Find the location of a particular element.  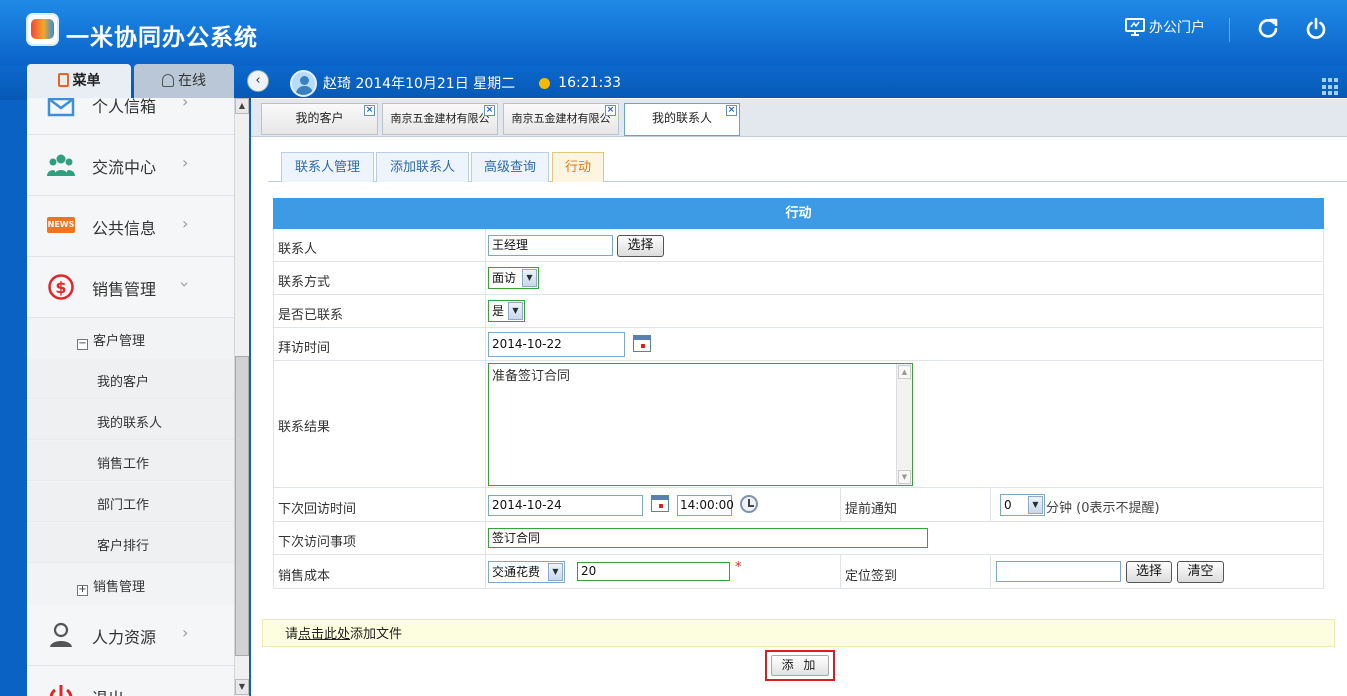

sidebar-sub-sales-work: 销售工作 is located at coordinates (130, 461).